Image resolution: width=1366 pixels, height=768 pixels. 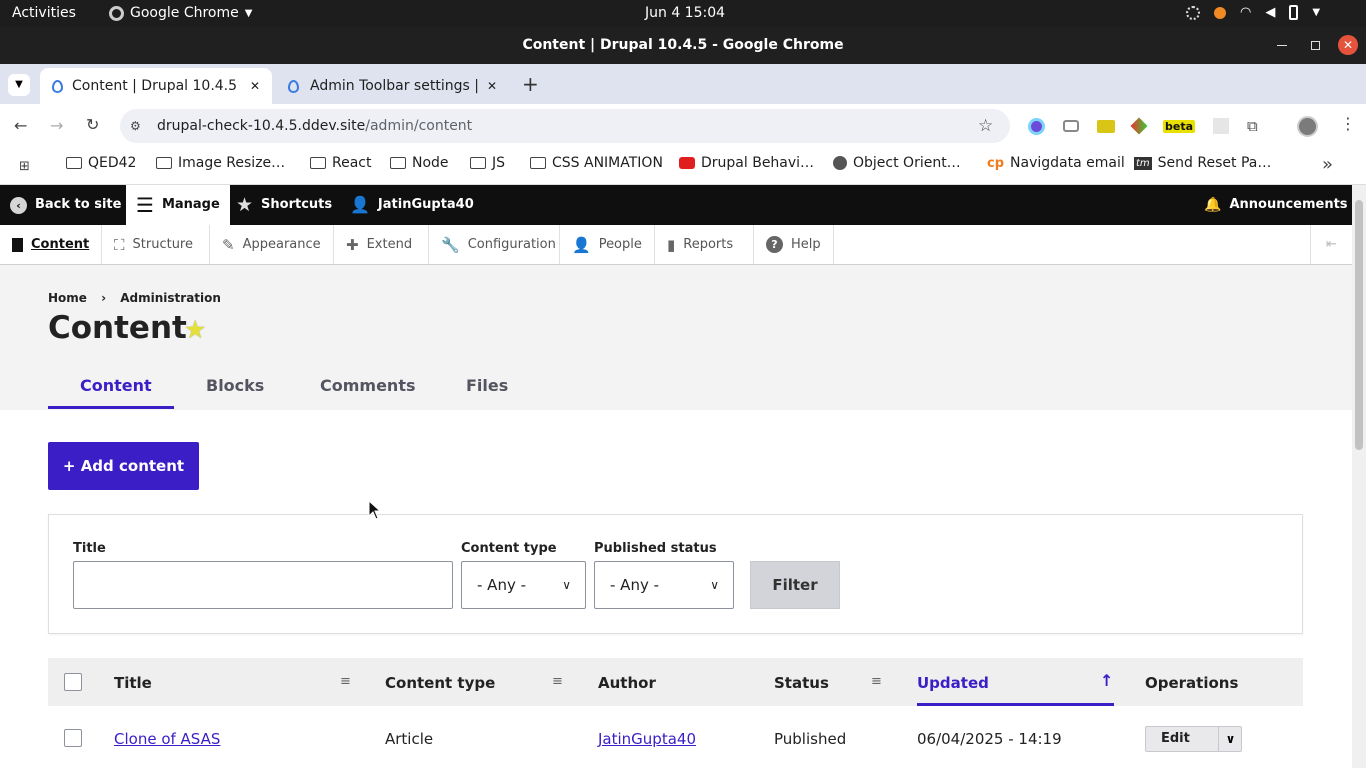 What do you see at coordinates (1213, 205) in the screenshot?
I see `bell-icon: 🔔` at bounding box center [1213, 205].